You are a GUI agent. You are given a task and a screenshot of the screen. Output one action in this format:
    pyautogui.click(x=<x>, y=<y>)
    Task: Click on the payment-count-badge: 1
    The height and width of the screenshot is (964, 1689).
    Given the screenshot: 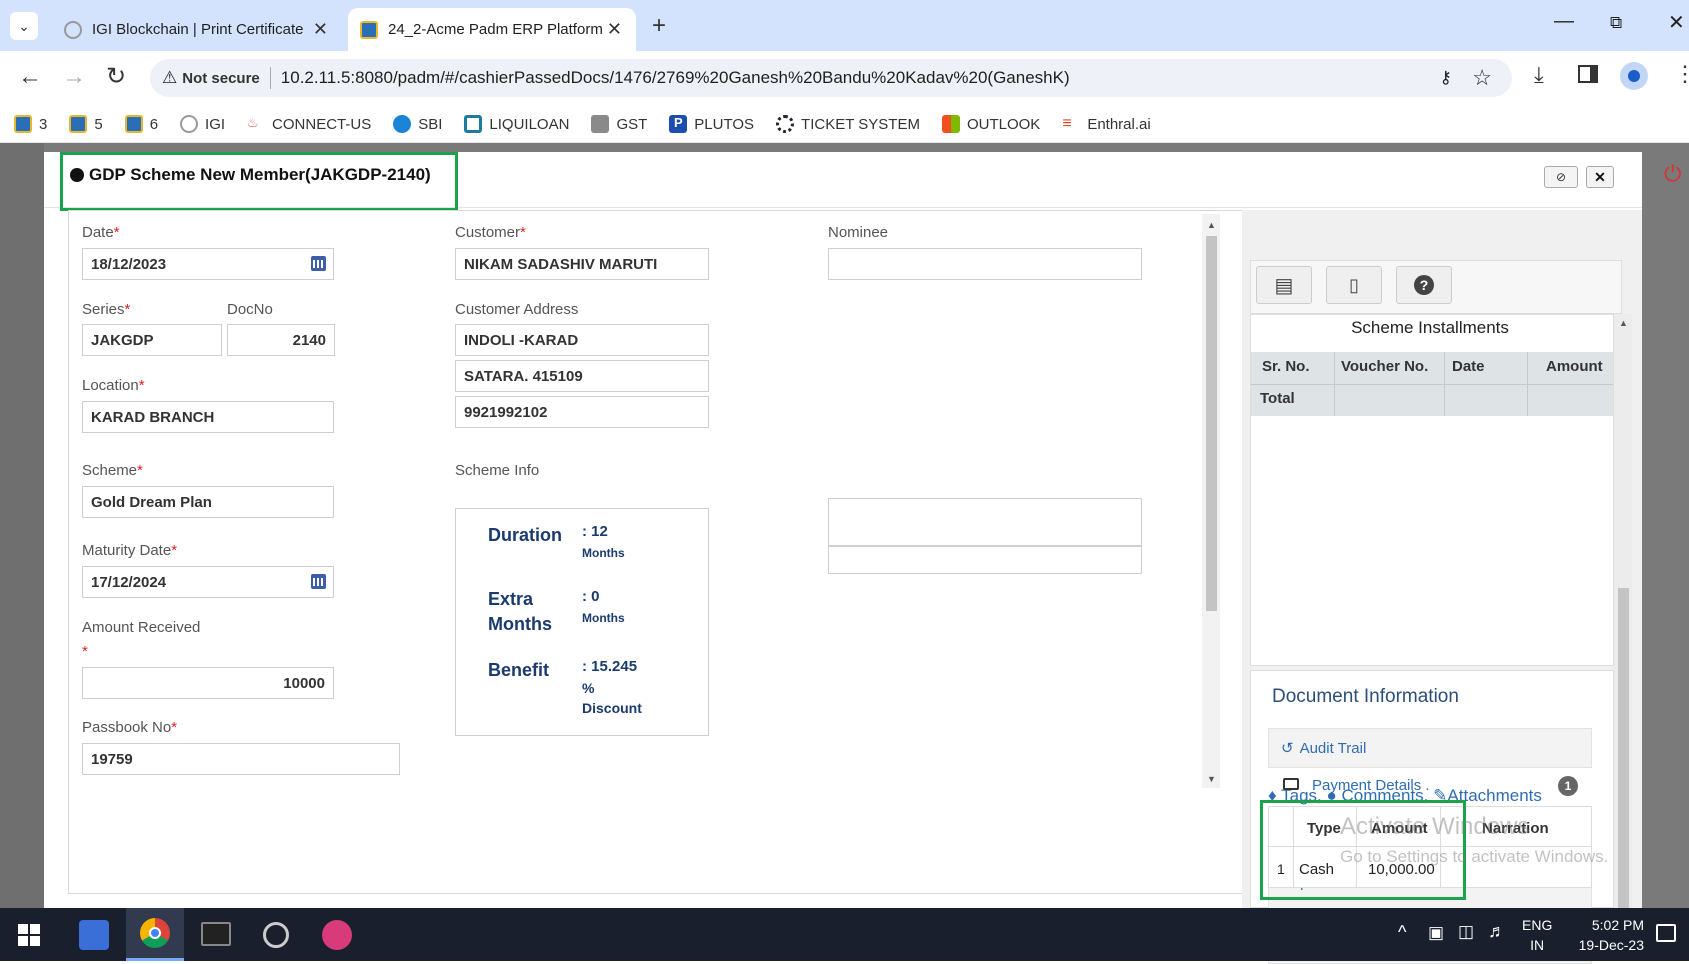 What is the action you would take?
    pyautogui.click(x=1568, y=786)
    